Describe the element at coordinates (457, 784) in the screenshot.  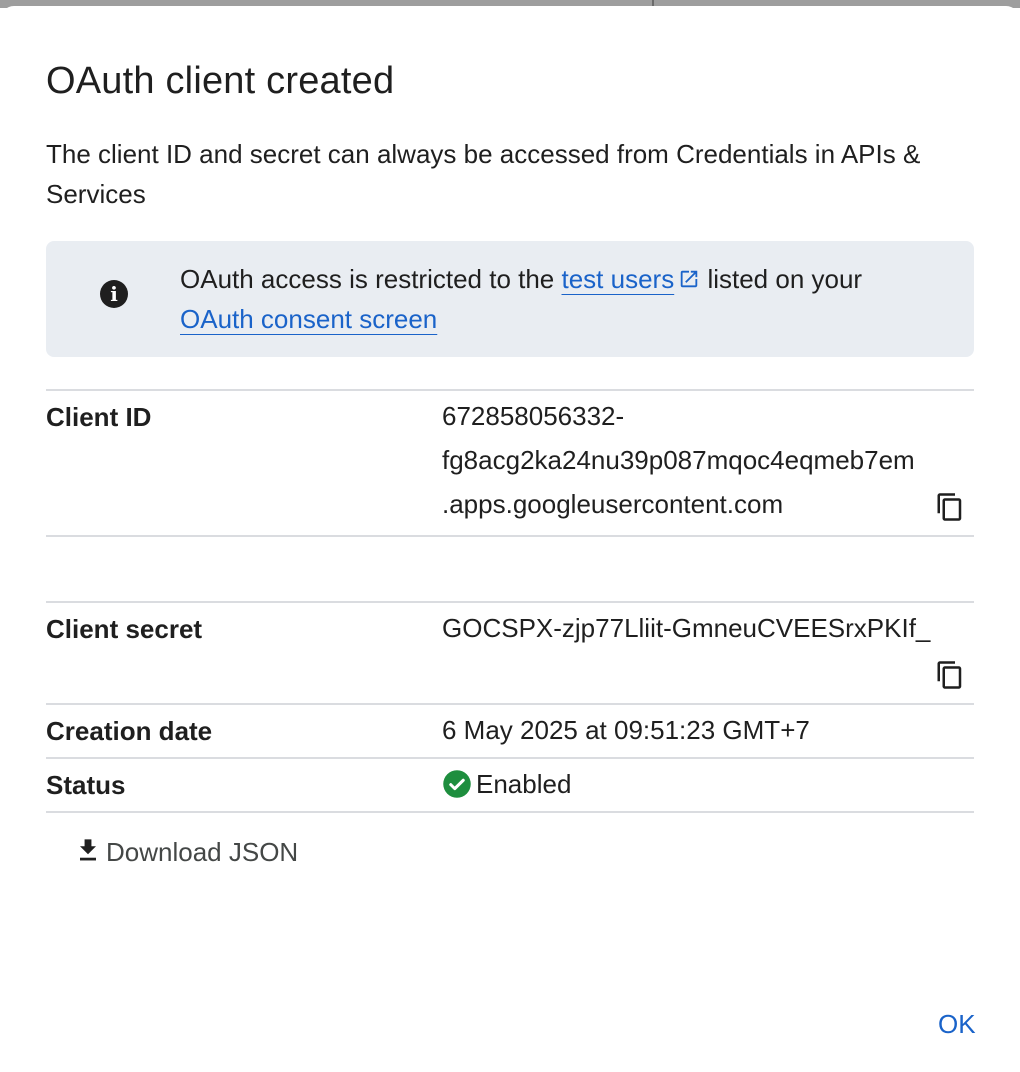
I see `check-circle-icon` at that location.